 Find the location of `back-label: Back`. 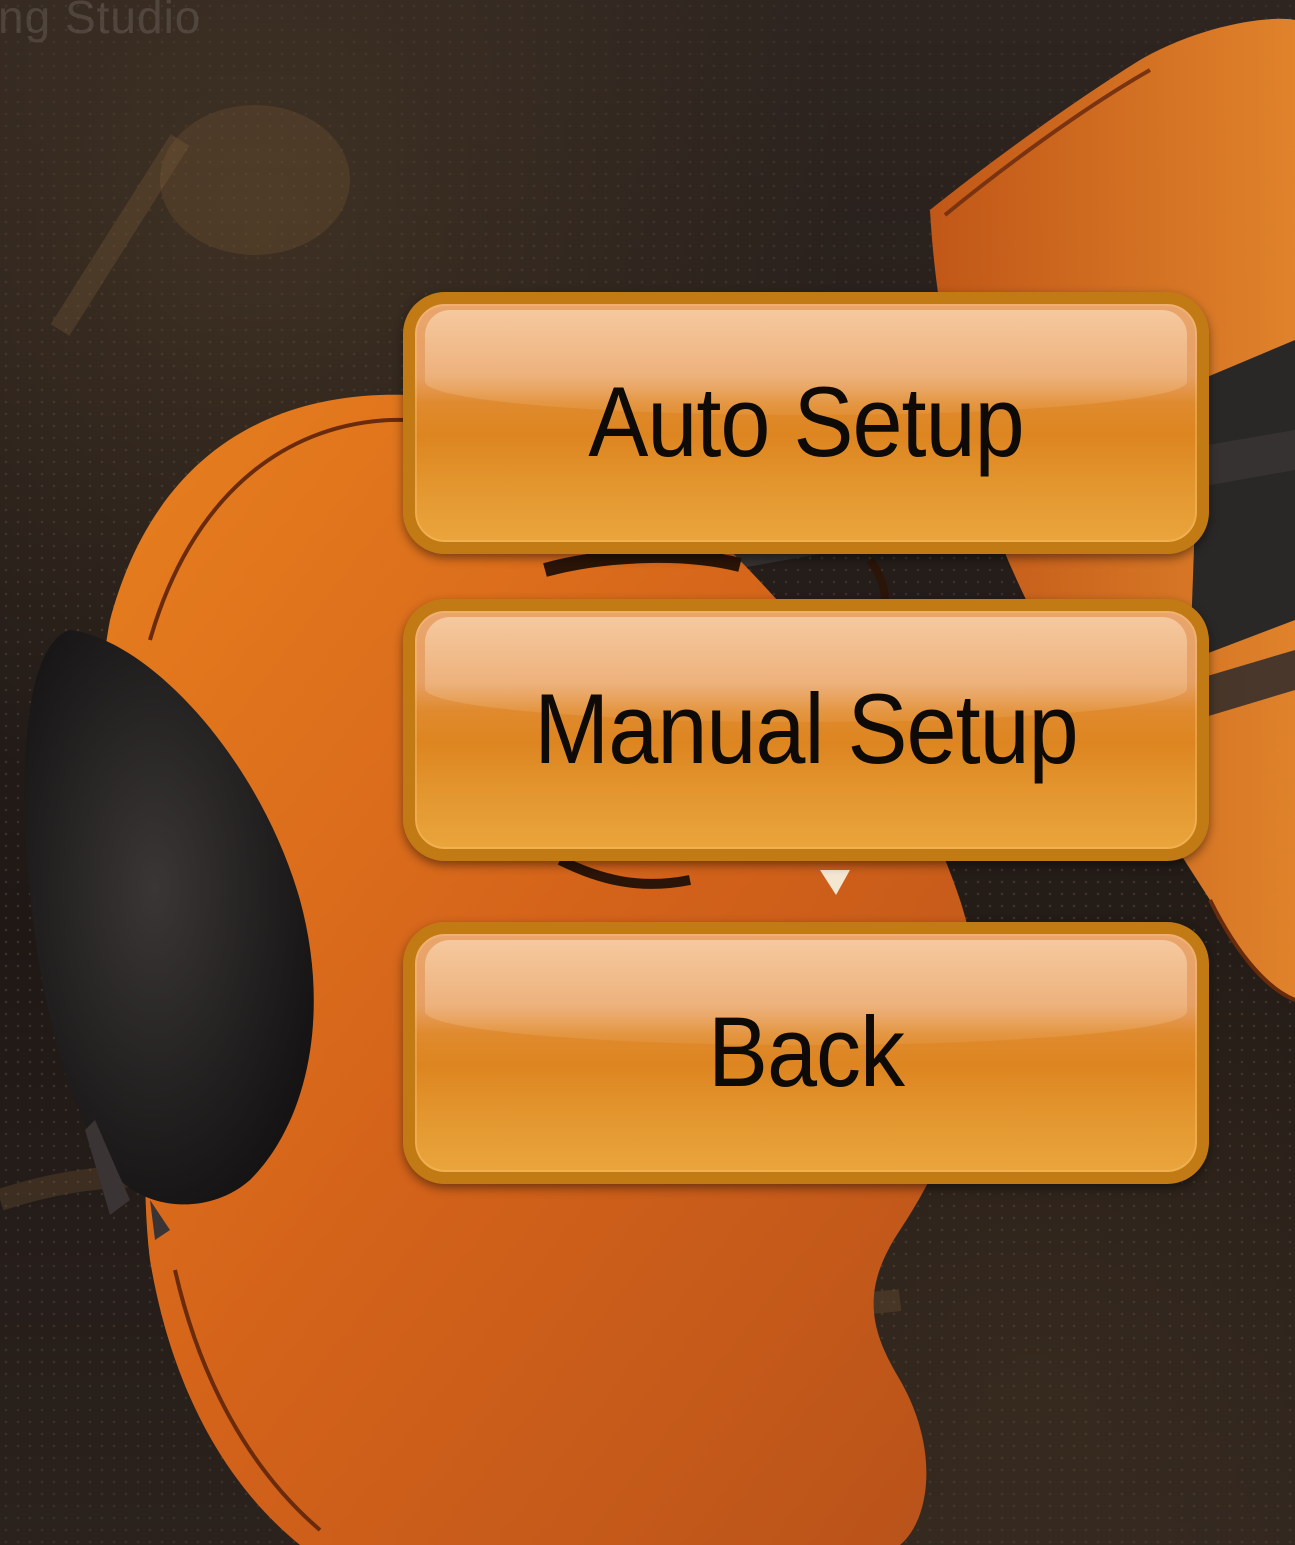

back-label: Back is located at coordinates (806, 1052).